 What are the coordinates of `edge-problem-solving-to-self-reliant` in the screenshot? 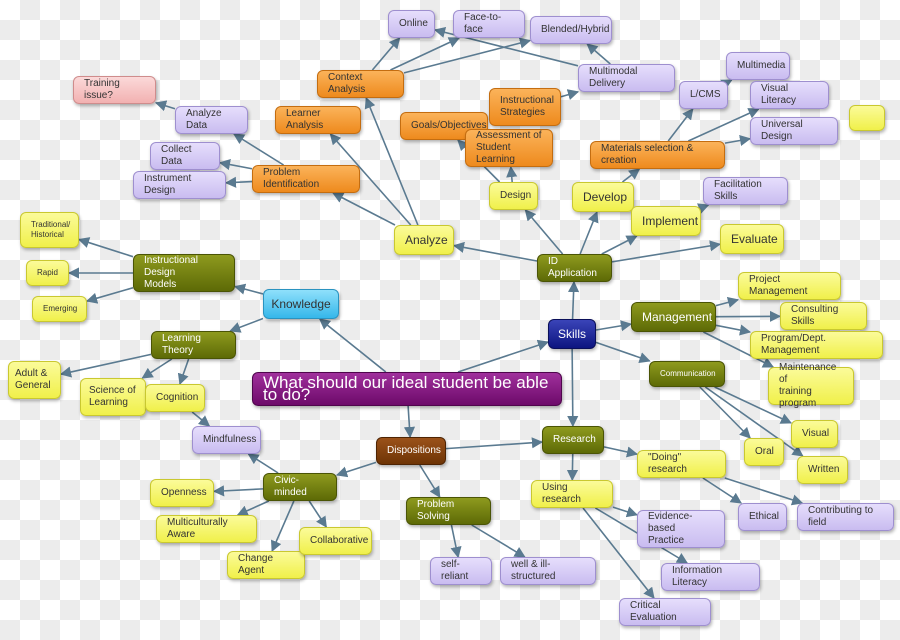 It's located at (456, 541).